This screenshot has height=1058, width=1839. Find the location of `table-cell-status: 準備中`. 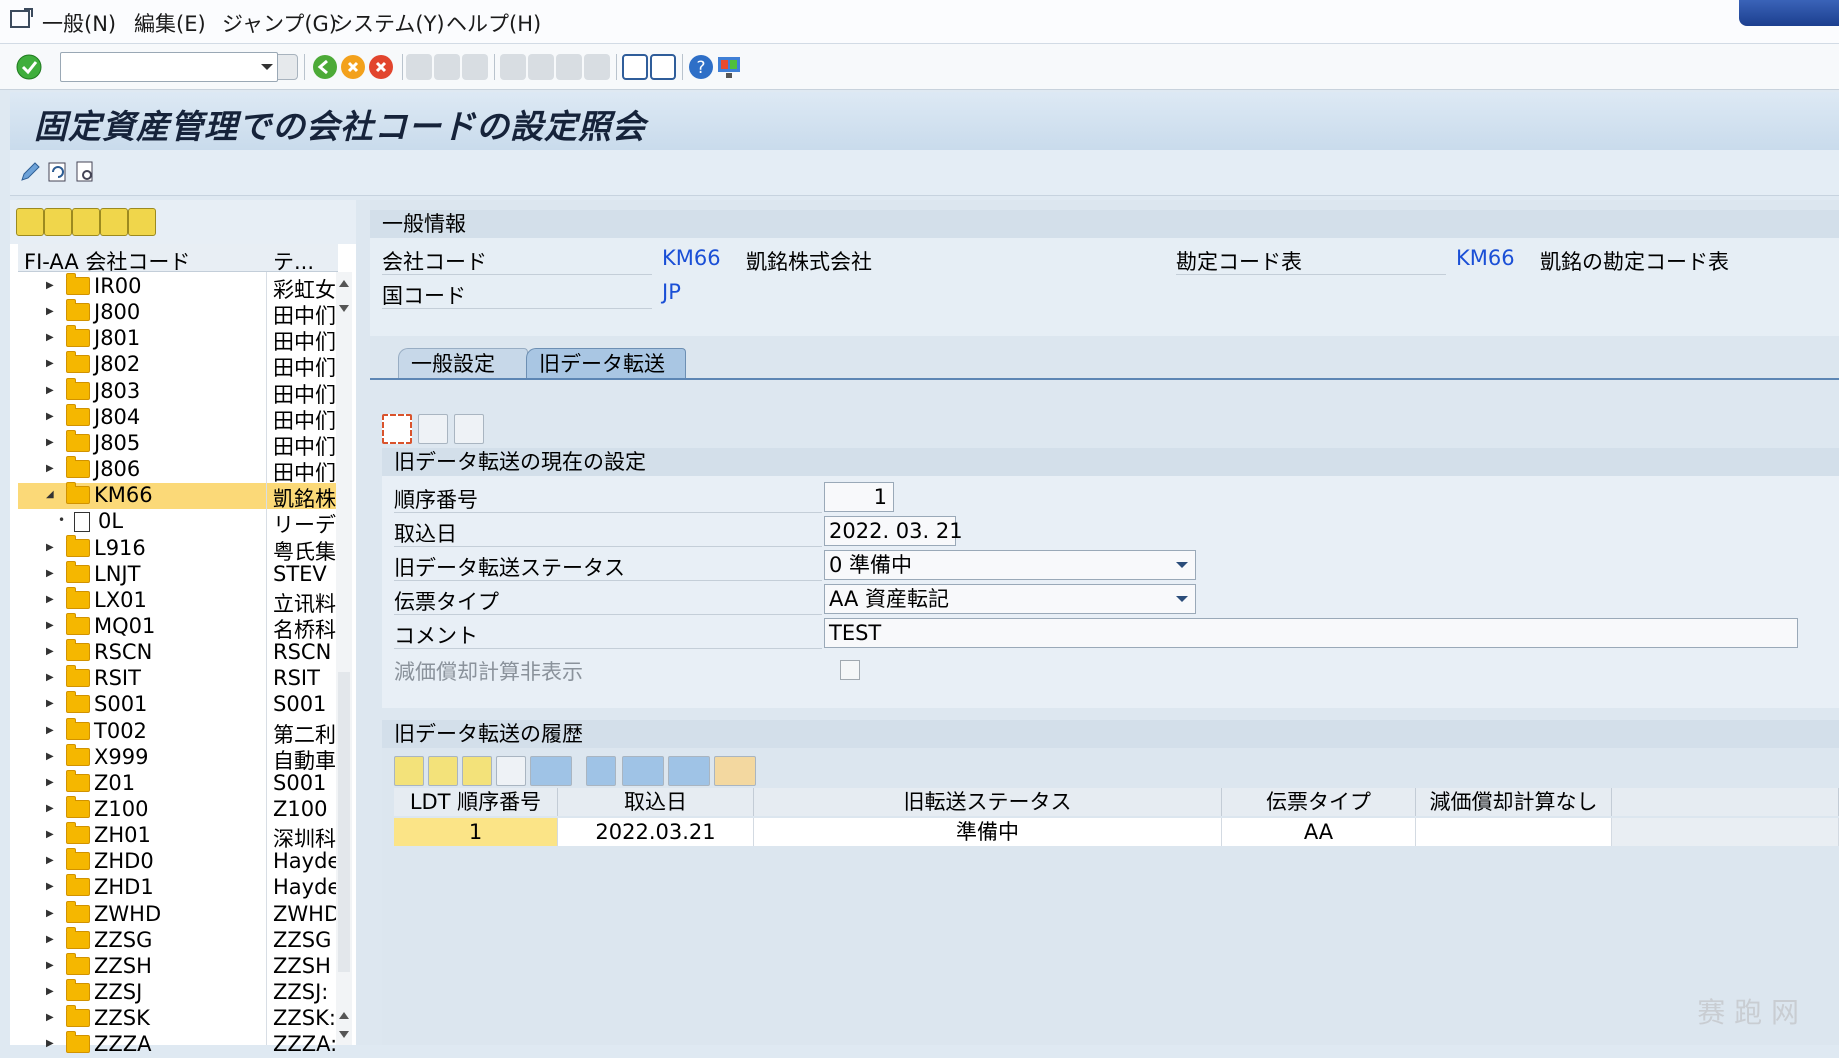

table-cell-status: 準備中 is located at coordinates (988, 832).